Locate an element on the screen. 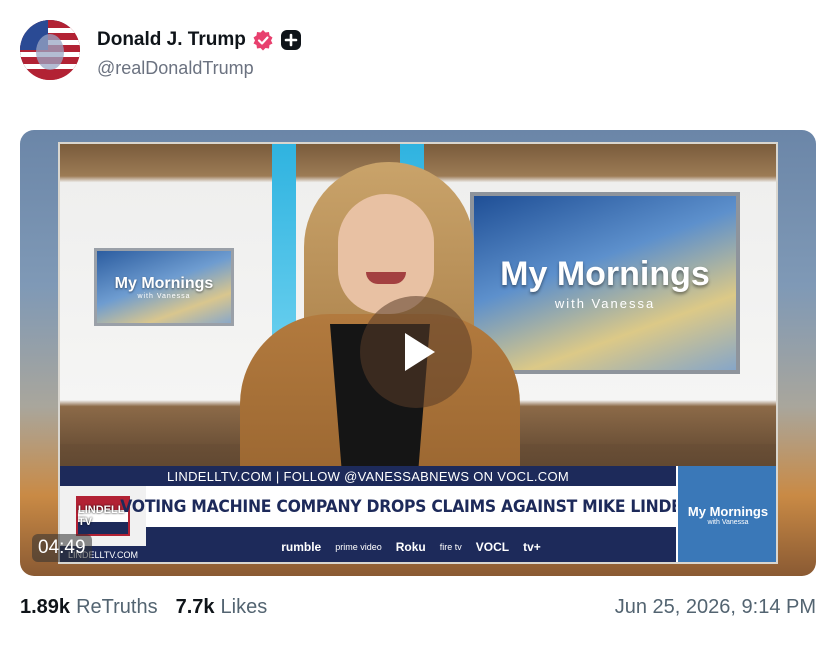 This screenshot has height=657, width=840. platforms-bar: rumble prime video Roku fire tv VOCL tv+ is located at coordinates (411, 546).